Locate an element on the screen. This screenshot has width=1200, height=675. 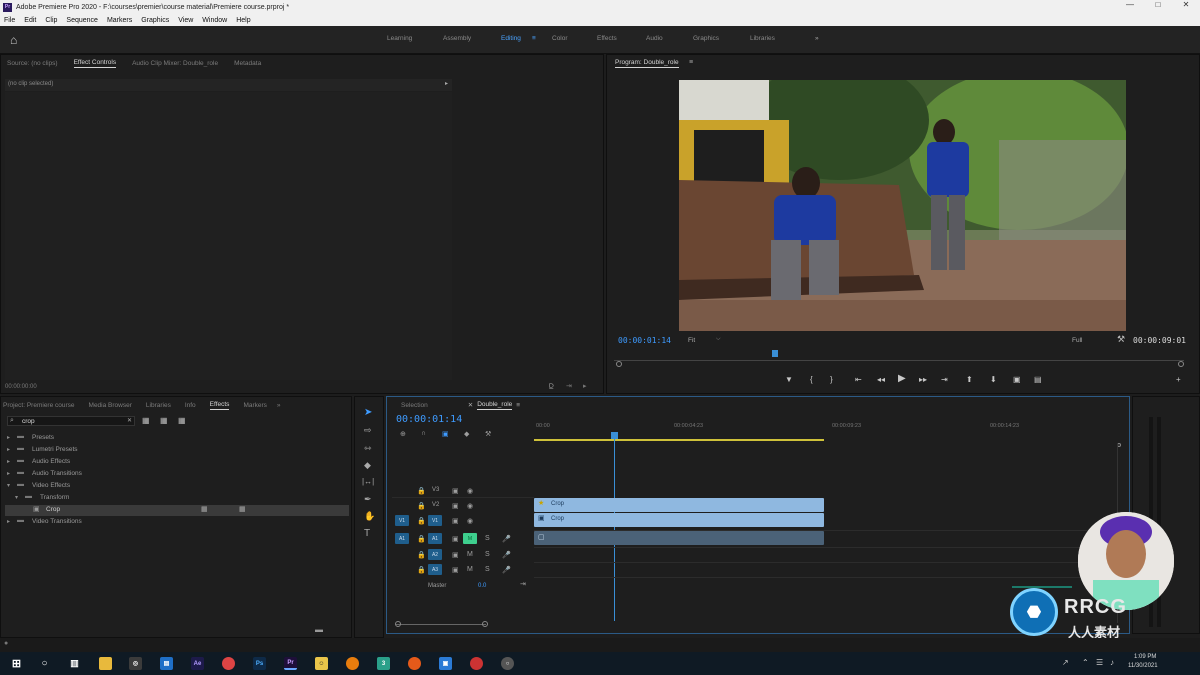
mark-out-icon: } is located at coordinates (831, 379).